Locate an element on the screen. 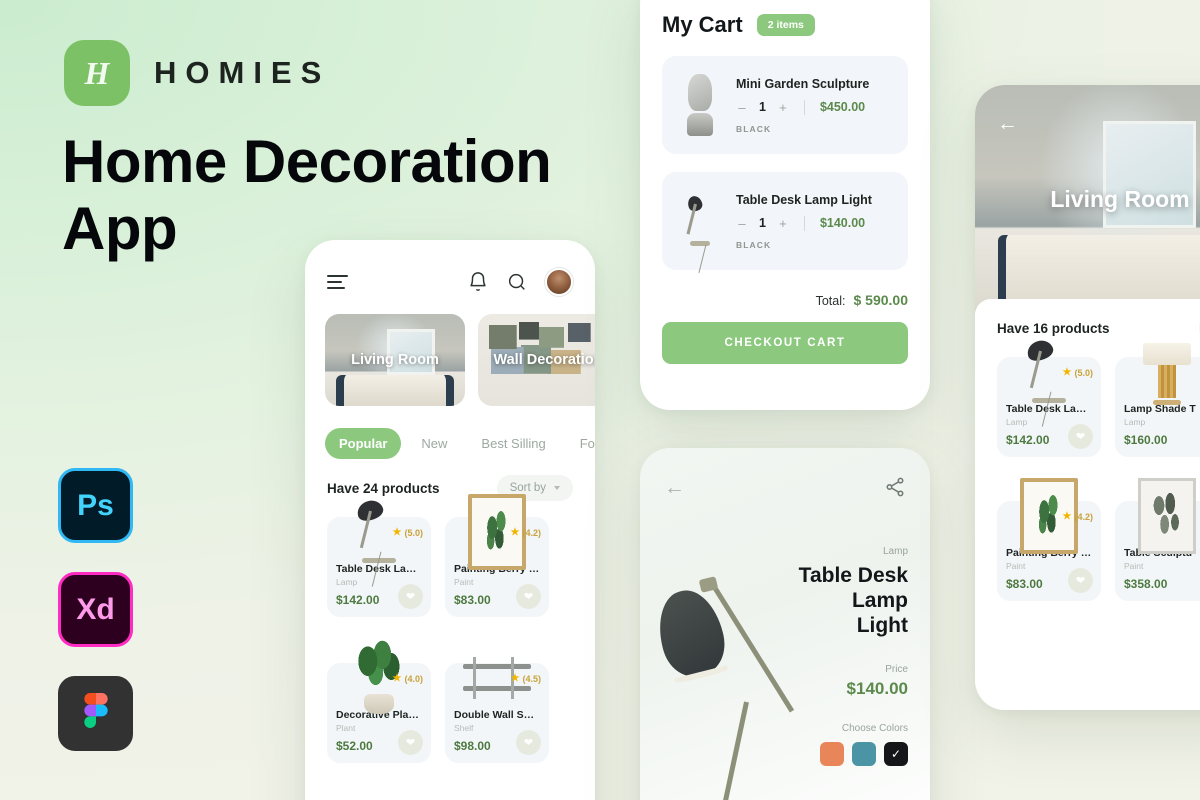  brand-logo-icon: H is located at coordinates (97, 73).